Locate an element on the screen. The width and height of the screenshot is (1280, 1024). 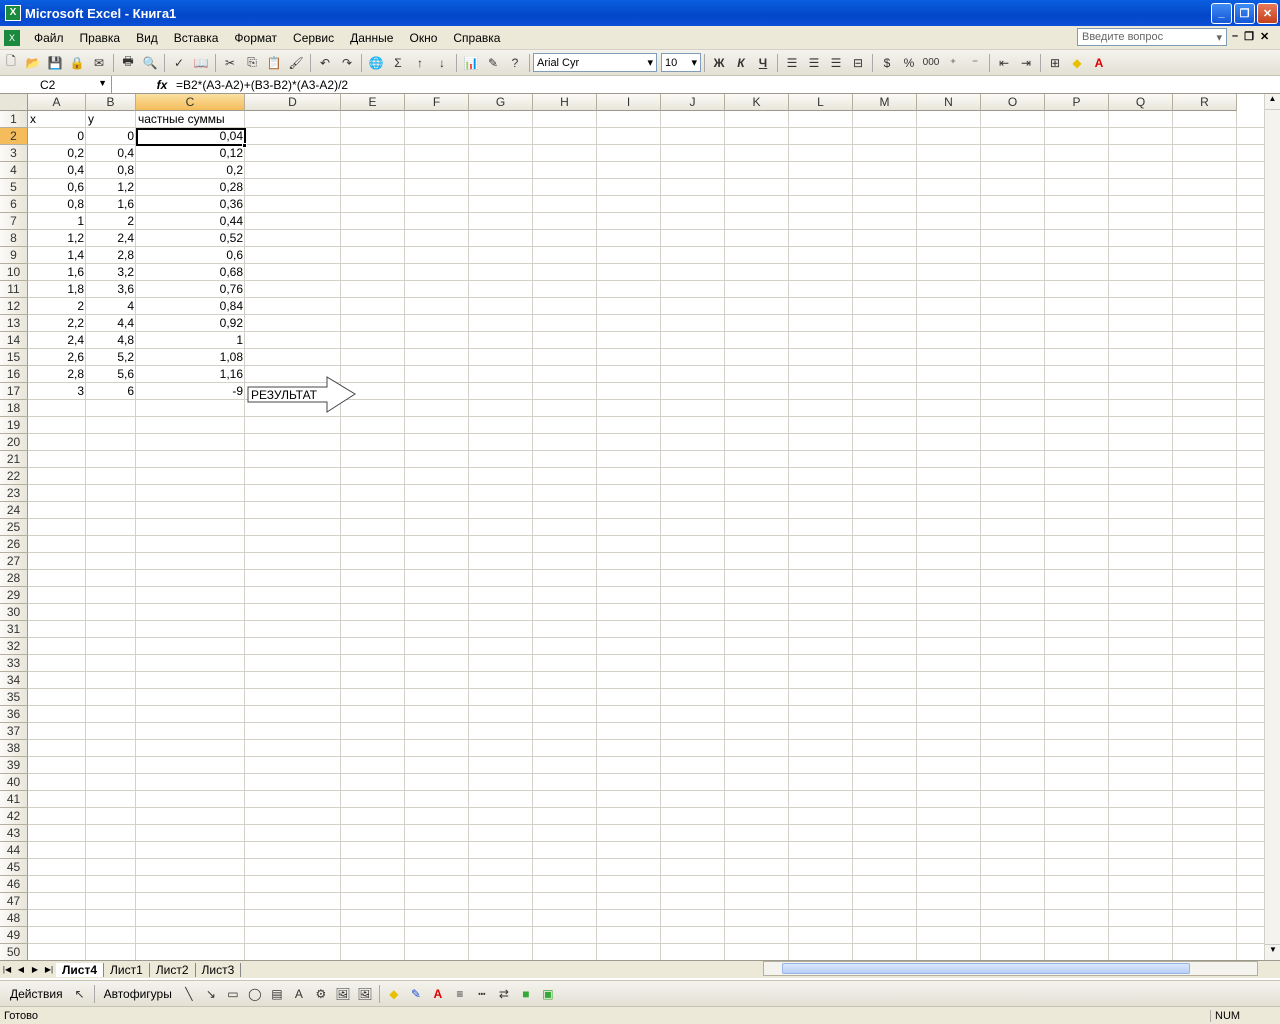
horizontal-scroll-thumb is located at coordinates (986, 968).